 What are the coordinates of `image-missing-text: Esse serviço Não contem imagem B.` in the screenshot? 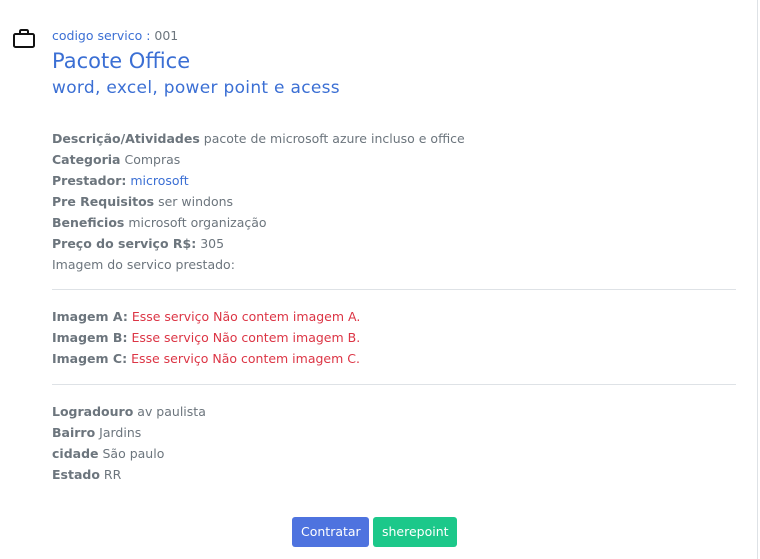 It's located at (246, 337).